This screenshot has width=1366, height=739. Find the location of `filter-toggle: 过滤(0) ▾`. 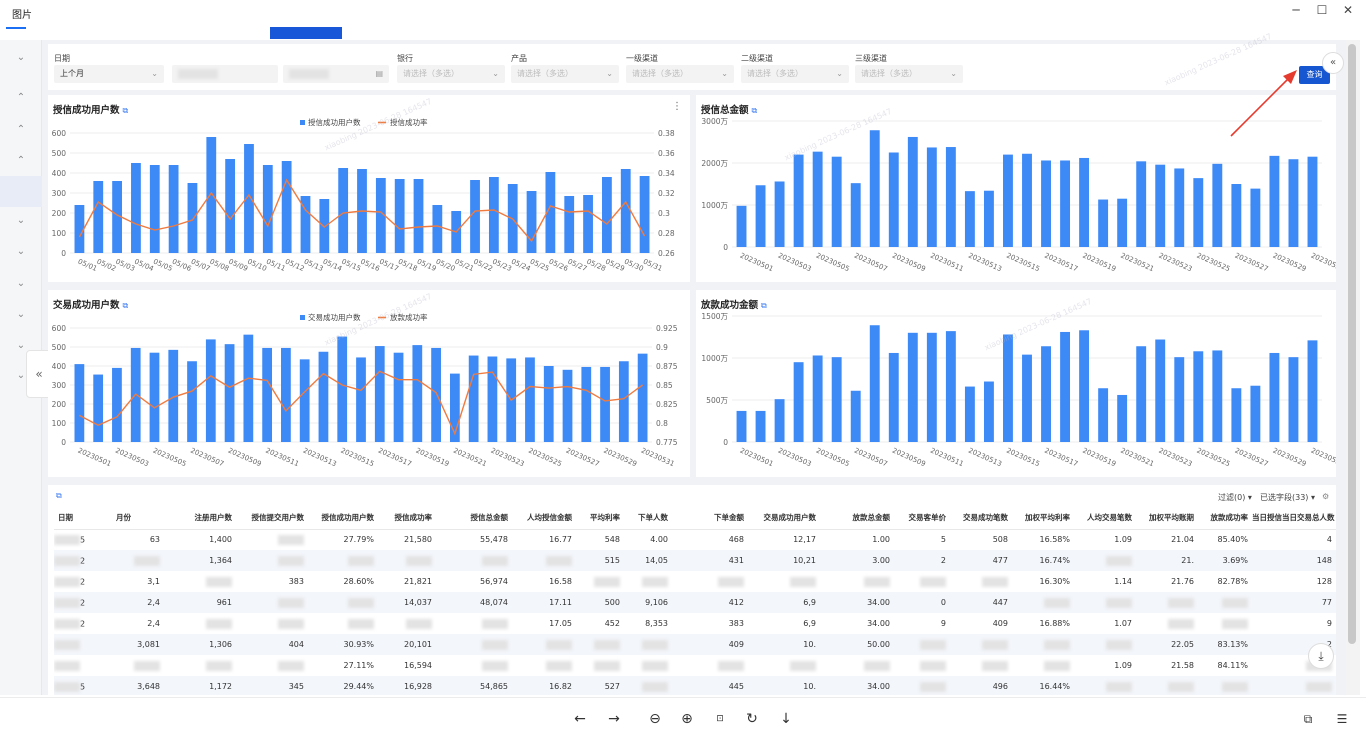

filter-toggle: 过滤(0) ▾ is located at coordinates (1235, 497).